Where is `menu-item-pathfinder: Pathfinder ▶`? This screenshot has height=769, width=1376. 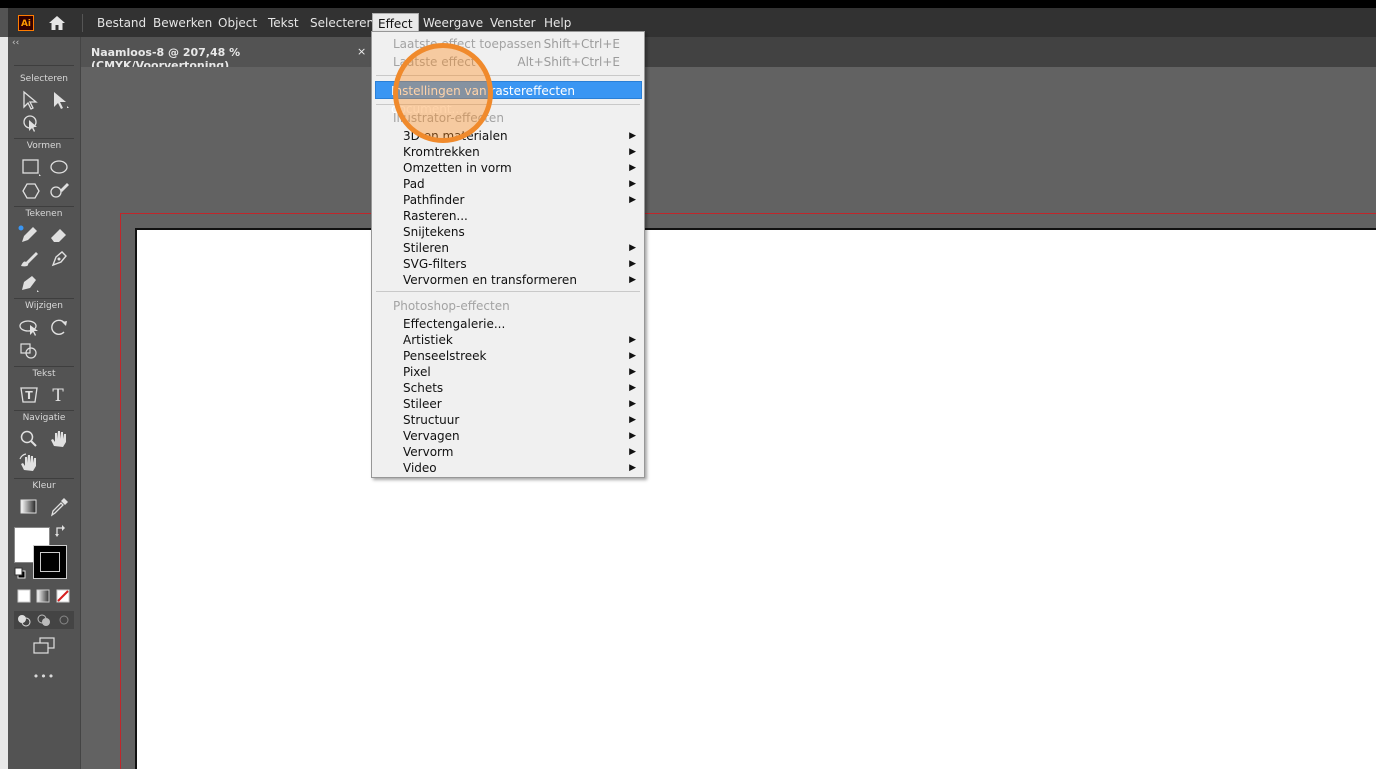
menu-item-pathfinder: Pathfinder ▶ is located at coordinates (508, 200).